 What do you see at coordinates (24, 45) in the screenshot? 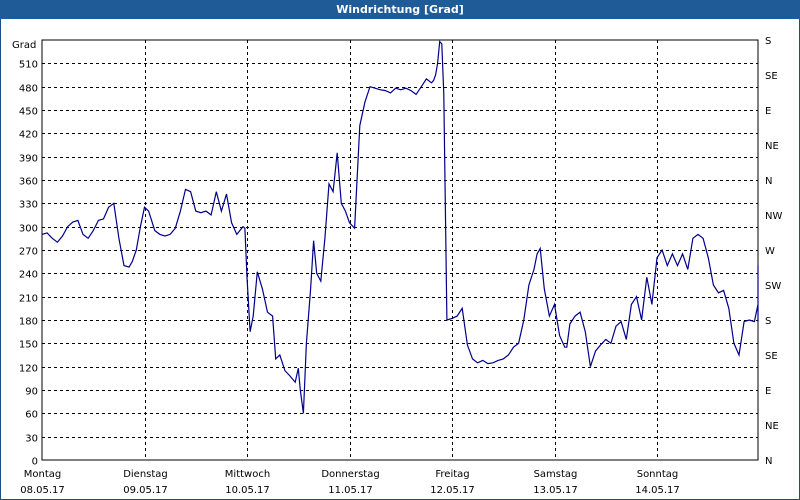
I see `y-axis-label: Grad` at bounding box center [24, 45].